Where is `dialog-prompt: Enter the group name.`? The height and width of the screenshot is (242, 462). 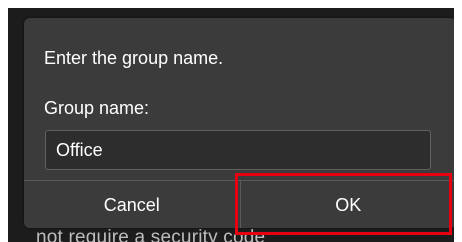 dialog-prompt: Enter the group name. is located at coordinates (134, 58).